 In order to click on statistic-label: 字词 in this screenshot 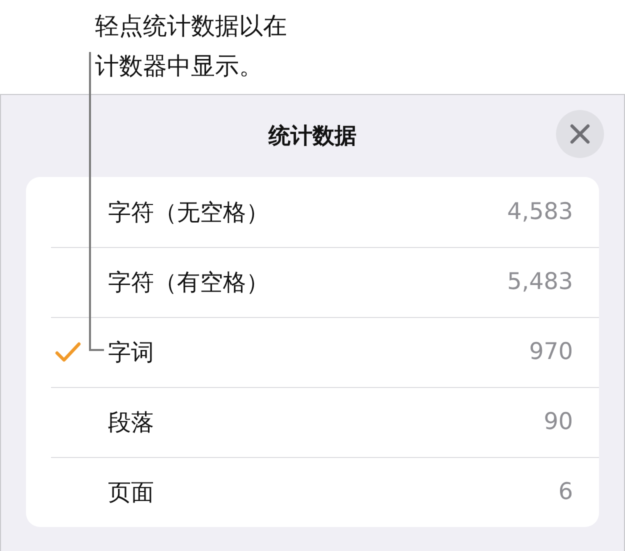, I will do `click(131, 353)`.